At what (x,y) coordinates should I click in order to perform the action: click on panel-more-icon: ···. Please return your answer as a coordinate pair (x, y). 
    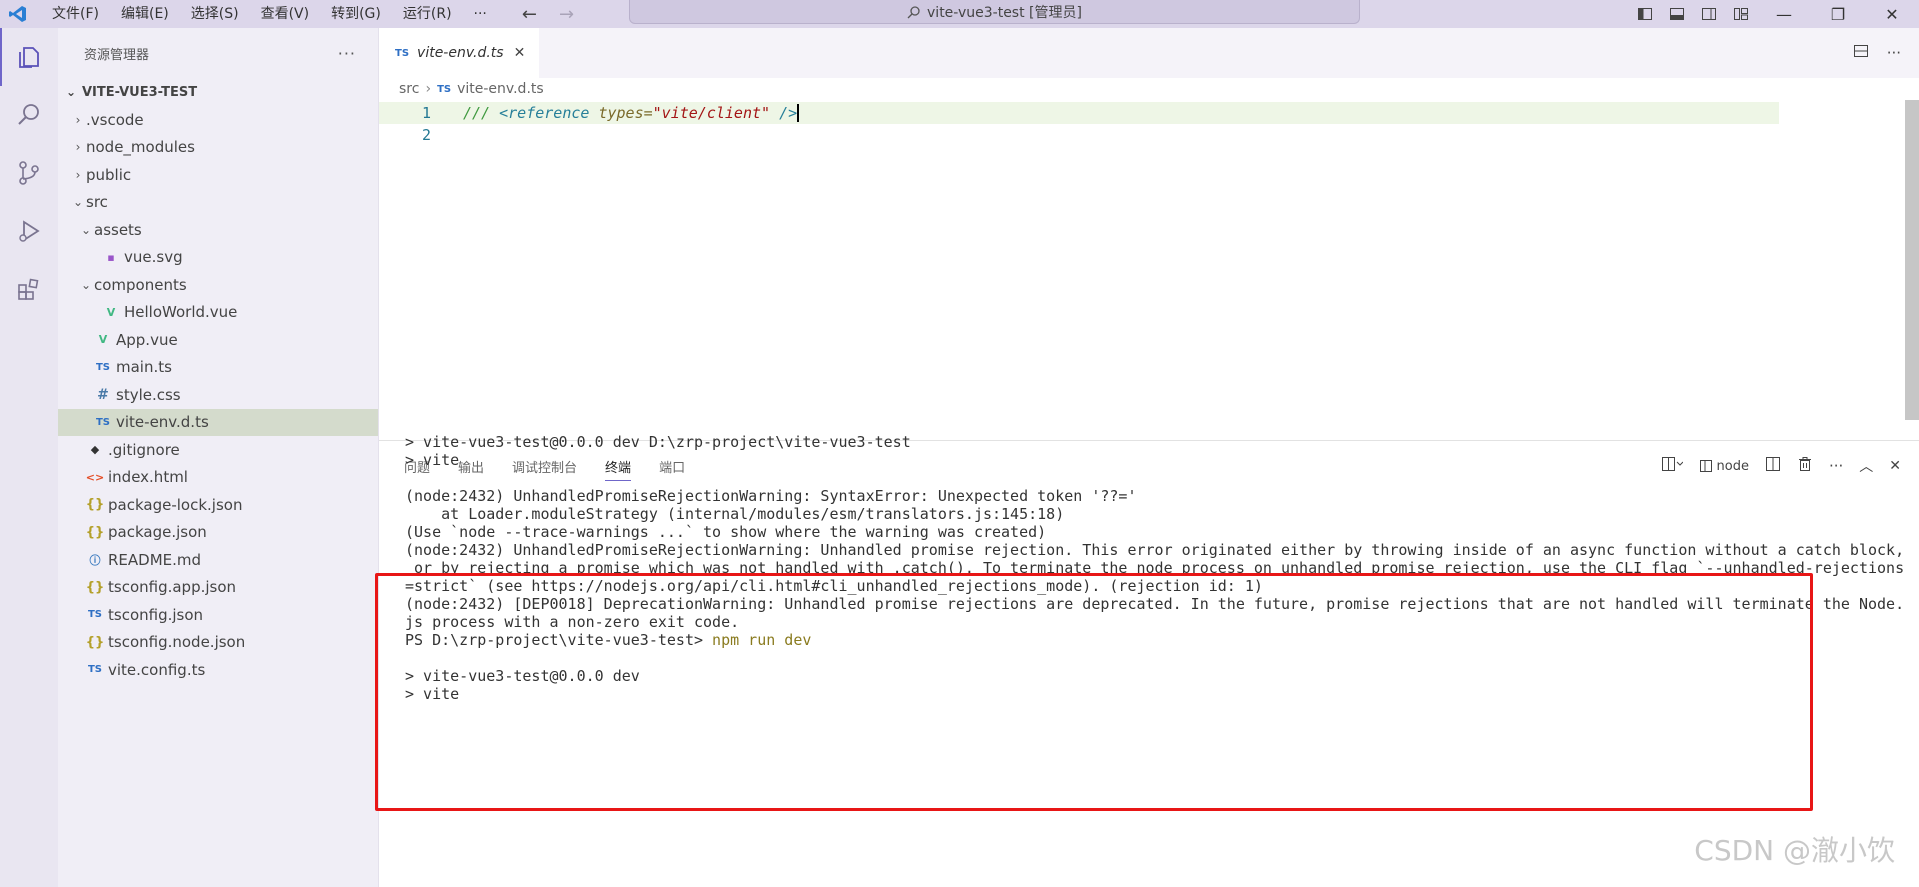
    Looking at the image, I should click on (1836, 466).